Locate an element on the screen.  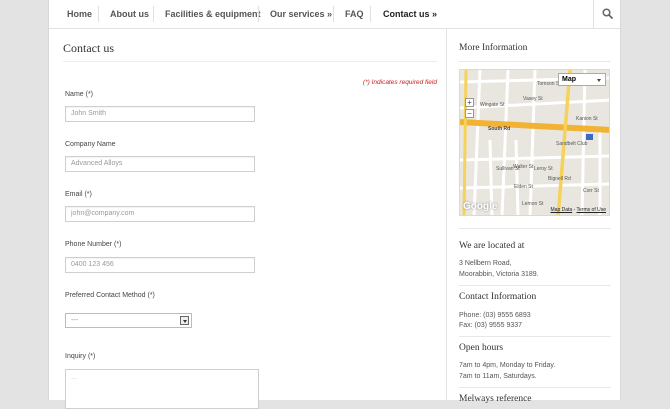
terms-of-use-link: Terms of Use is located at coordinates (591, 210).